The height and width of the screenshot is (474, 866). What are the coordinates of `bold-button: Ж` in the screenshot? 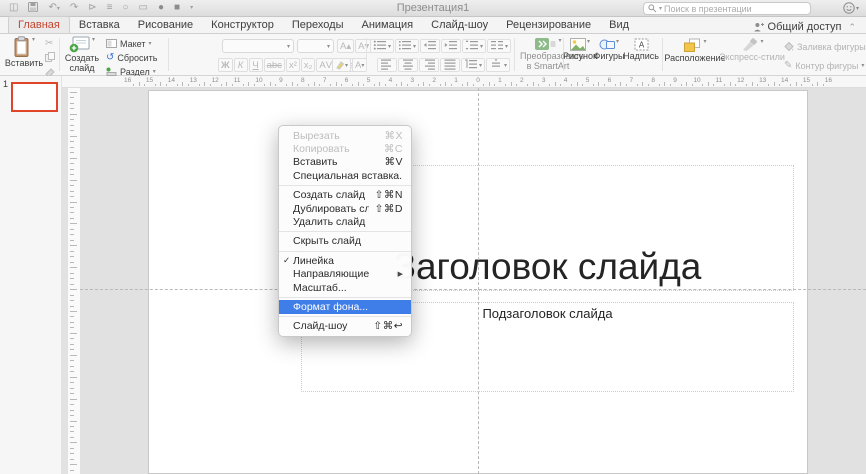 It's located at (225, 65).